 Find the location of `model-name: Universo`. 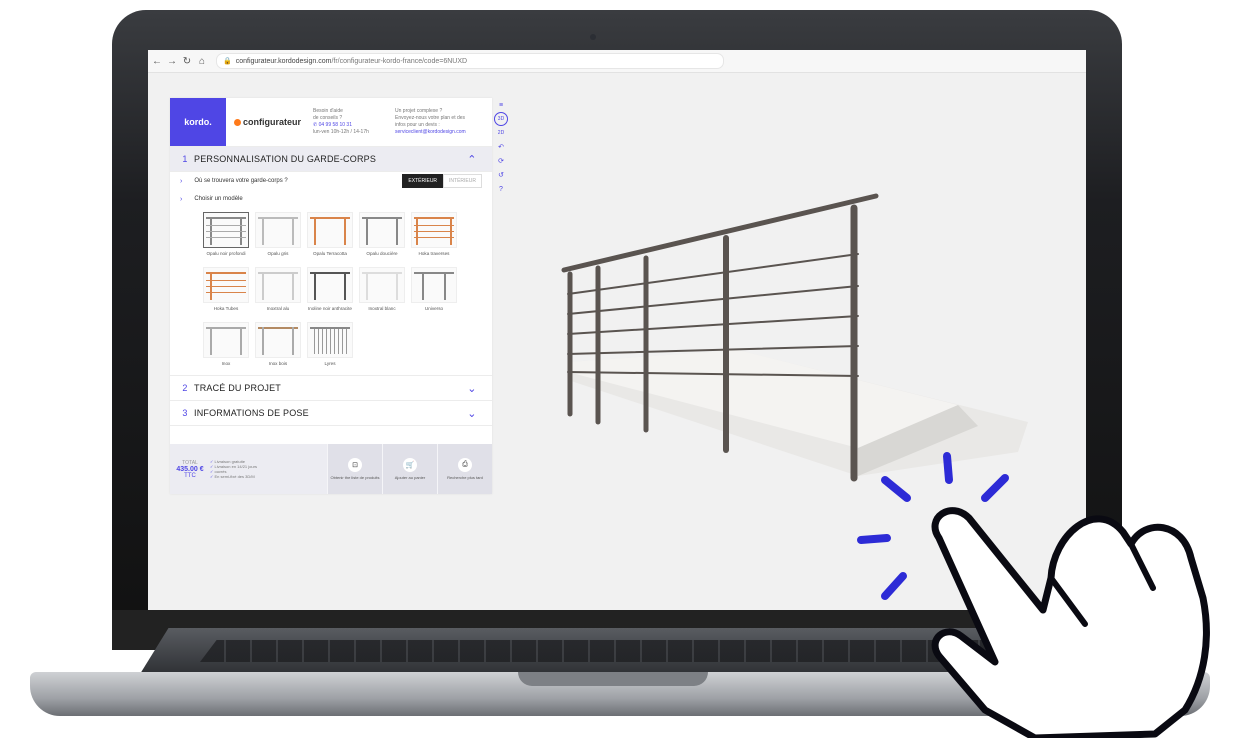

model-name: Universo is located at coordinates (434, 308).